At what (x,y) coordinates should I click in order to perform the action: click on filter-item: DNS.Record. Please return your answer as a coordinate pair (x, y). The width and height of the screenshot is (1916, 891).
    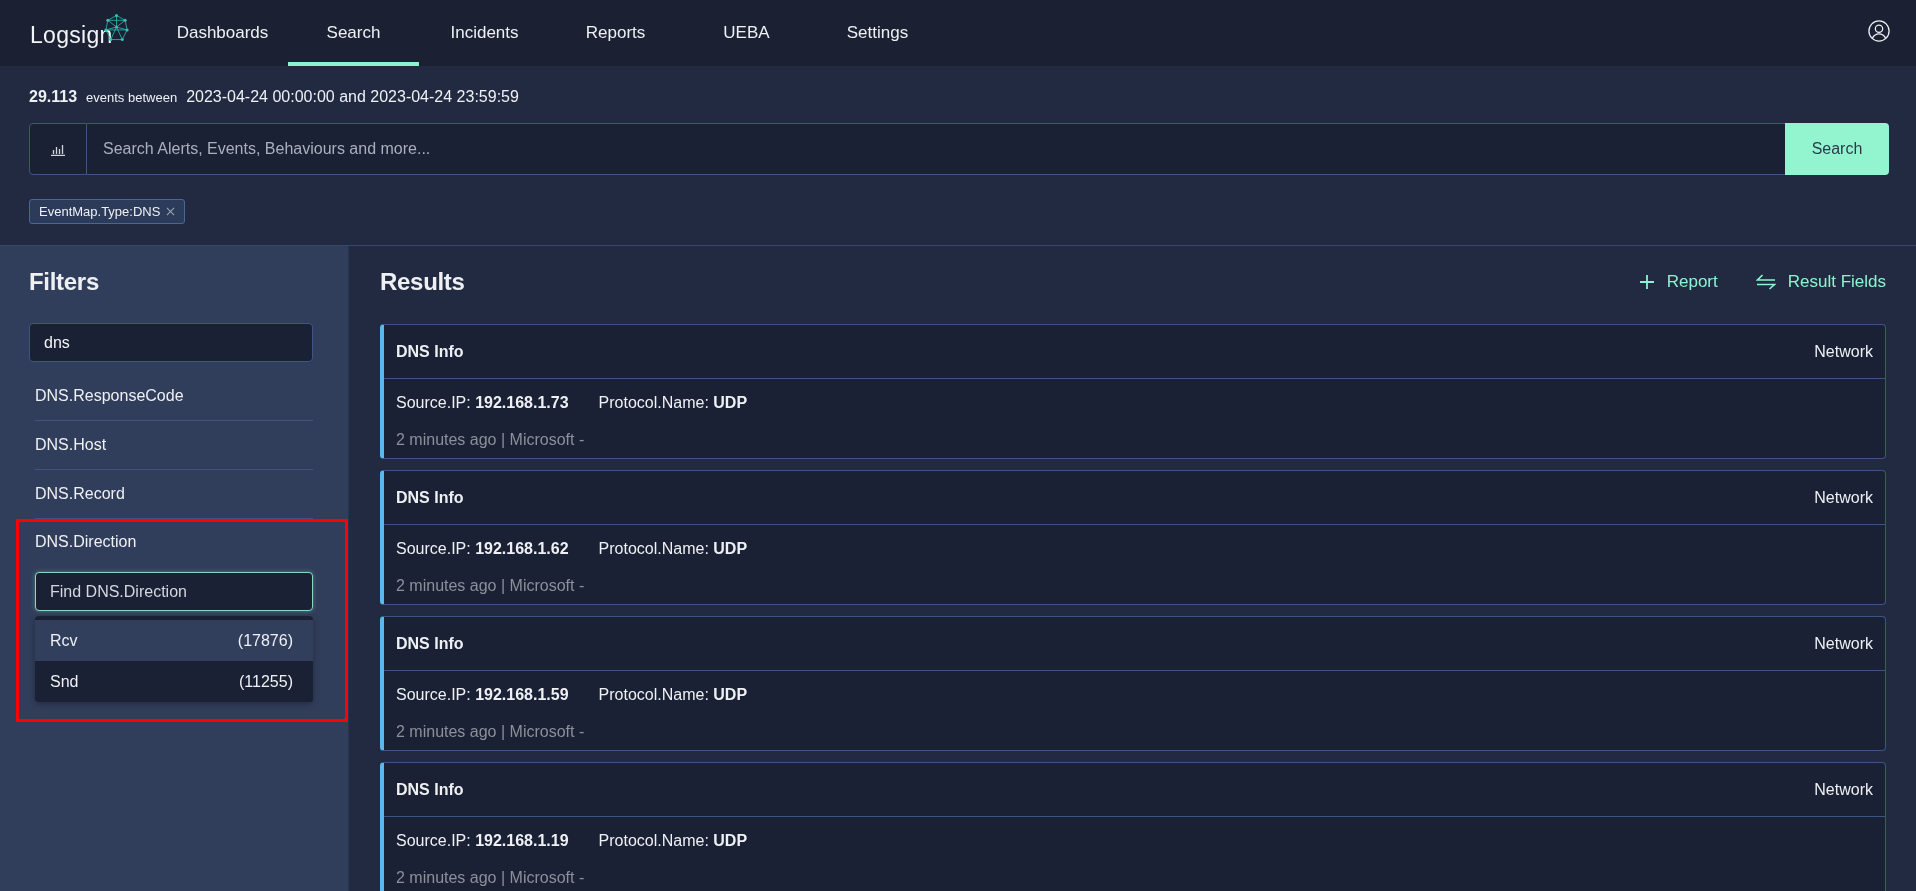
    Looking at the image, I should click on (174, 494).